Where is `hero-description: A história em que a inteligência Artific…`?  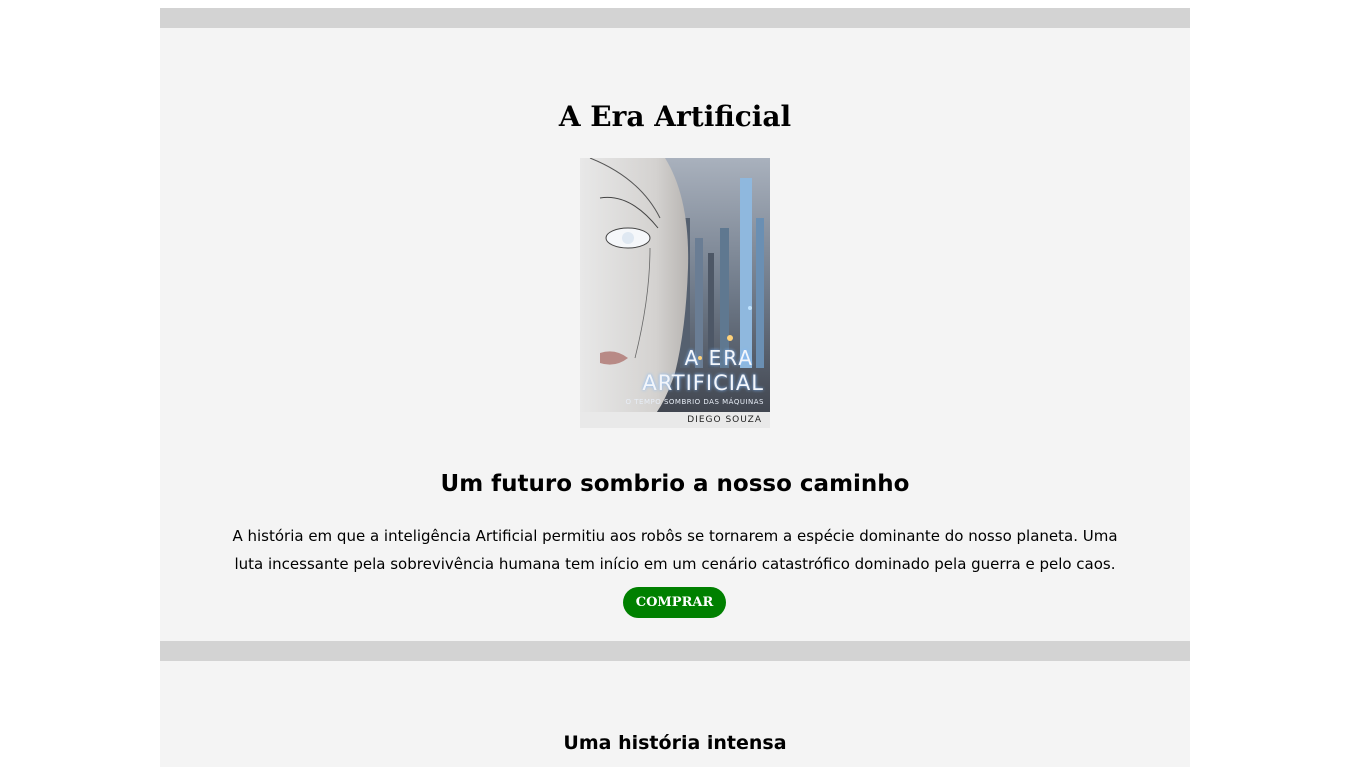 hero-description: A história em que a inteligência Artific… is located at coordinates (675, 550).